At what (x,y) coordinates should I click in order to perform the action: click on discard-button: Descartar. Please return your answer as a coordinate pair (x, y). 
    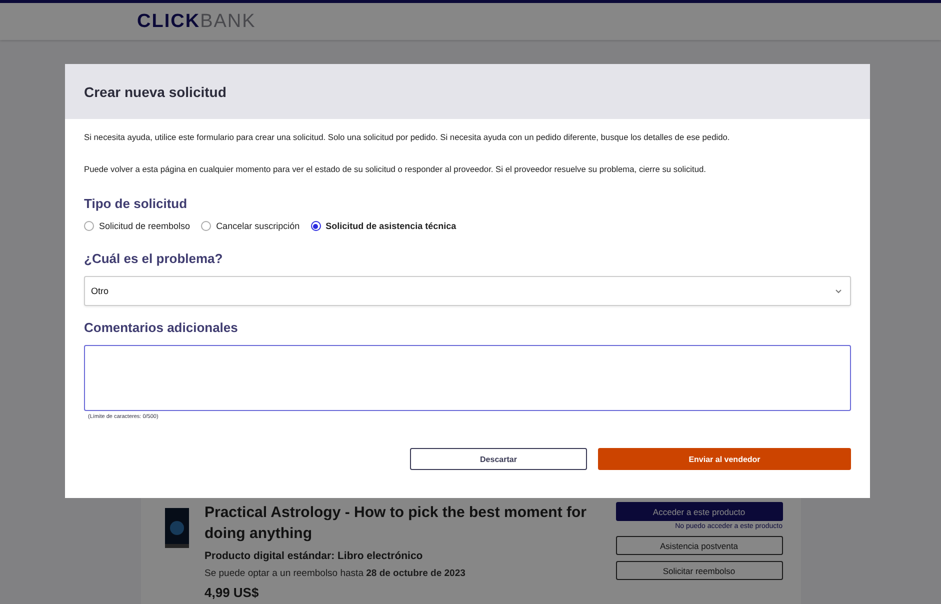
    Looking at the image, I should click on (498, 459).